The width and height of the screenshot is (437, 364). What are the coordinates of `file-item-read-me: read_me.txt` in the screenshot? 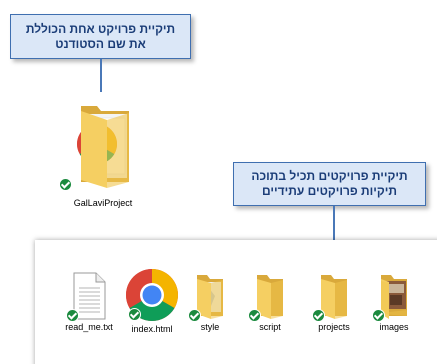 It's located at (89, 302).